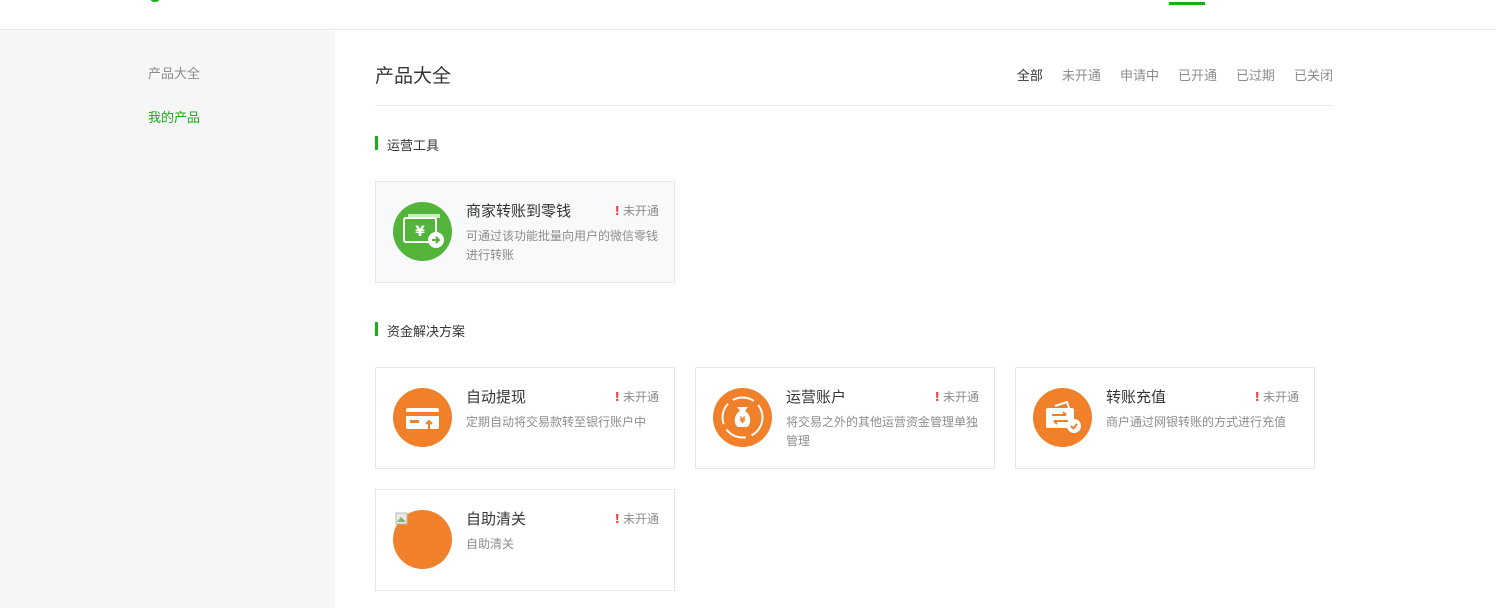 The height and width of the screenshot is (608, 1496). I want to click on product-card-merchant-transfer: ¥ 商家转账到零钱 ! 未开通 可通过该功能批量向用户的微信零钱进行转账, so click(525, 232).